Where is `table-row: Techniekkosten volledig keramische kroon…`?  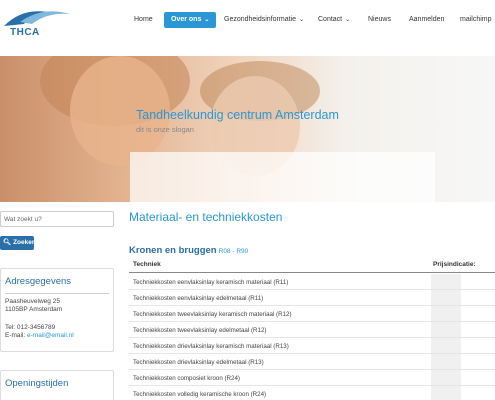
table-row: Techniekkosten volledig keramische kroon… is located at coordinates (312, 393).